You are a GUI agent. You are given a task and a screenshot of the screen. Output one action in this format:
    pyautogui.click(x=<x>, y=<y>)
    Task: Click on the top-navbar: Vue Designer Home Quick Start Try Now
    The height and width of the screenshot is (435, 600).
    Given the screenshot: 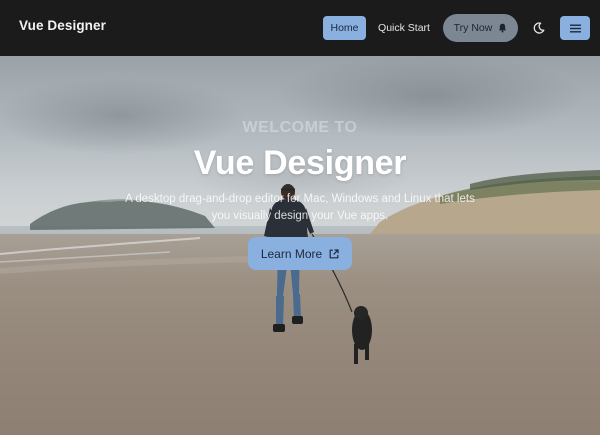 What is the action you would take?
    pyautogui.click(x=300, y=28)
    